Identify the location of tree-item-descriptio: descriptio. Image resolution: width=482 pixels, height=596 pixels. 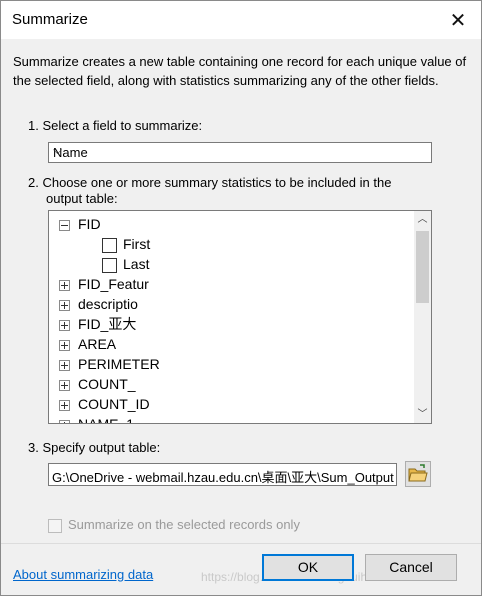
(98, 304).